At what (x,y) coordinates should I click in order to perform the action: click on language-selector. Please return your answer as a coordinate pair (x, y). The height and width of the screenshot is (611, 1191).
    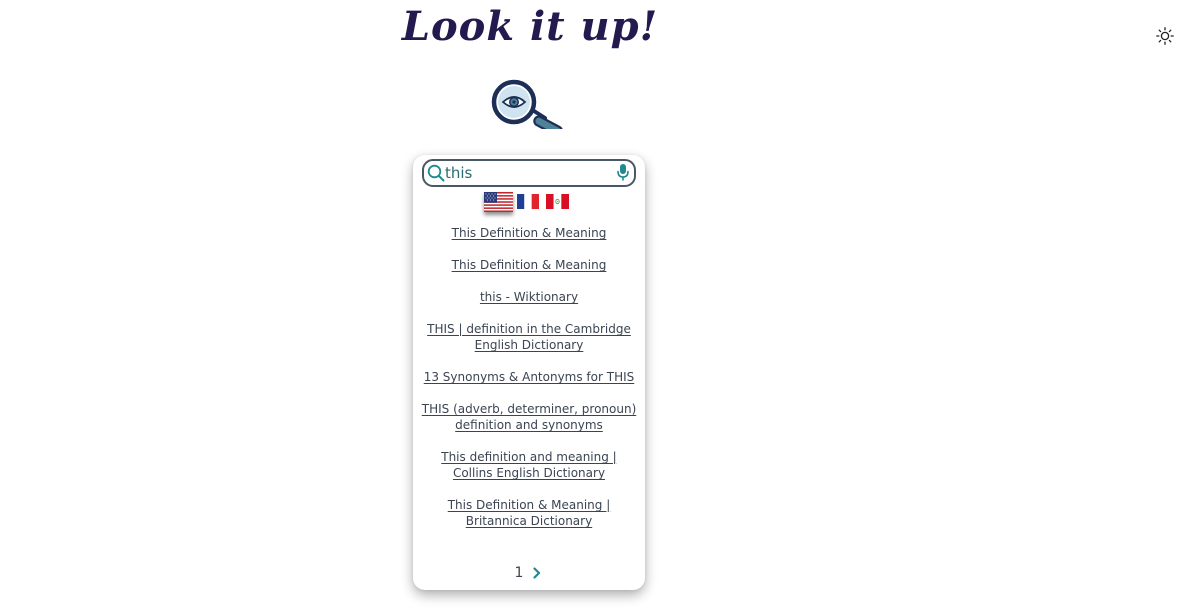
    Looking at the image, I should click on (529, 204).